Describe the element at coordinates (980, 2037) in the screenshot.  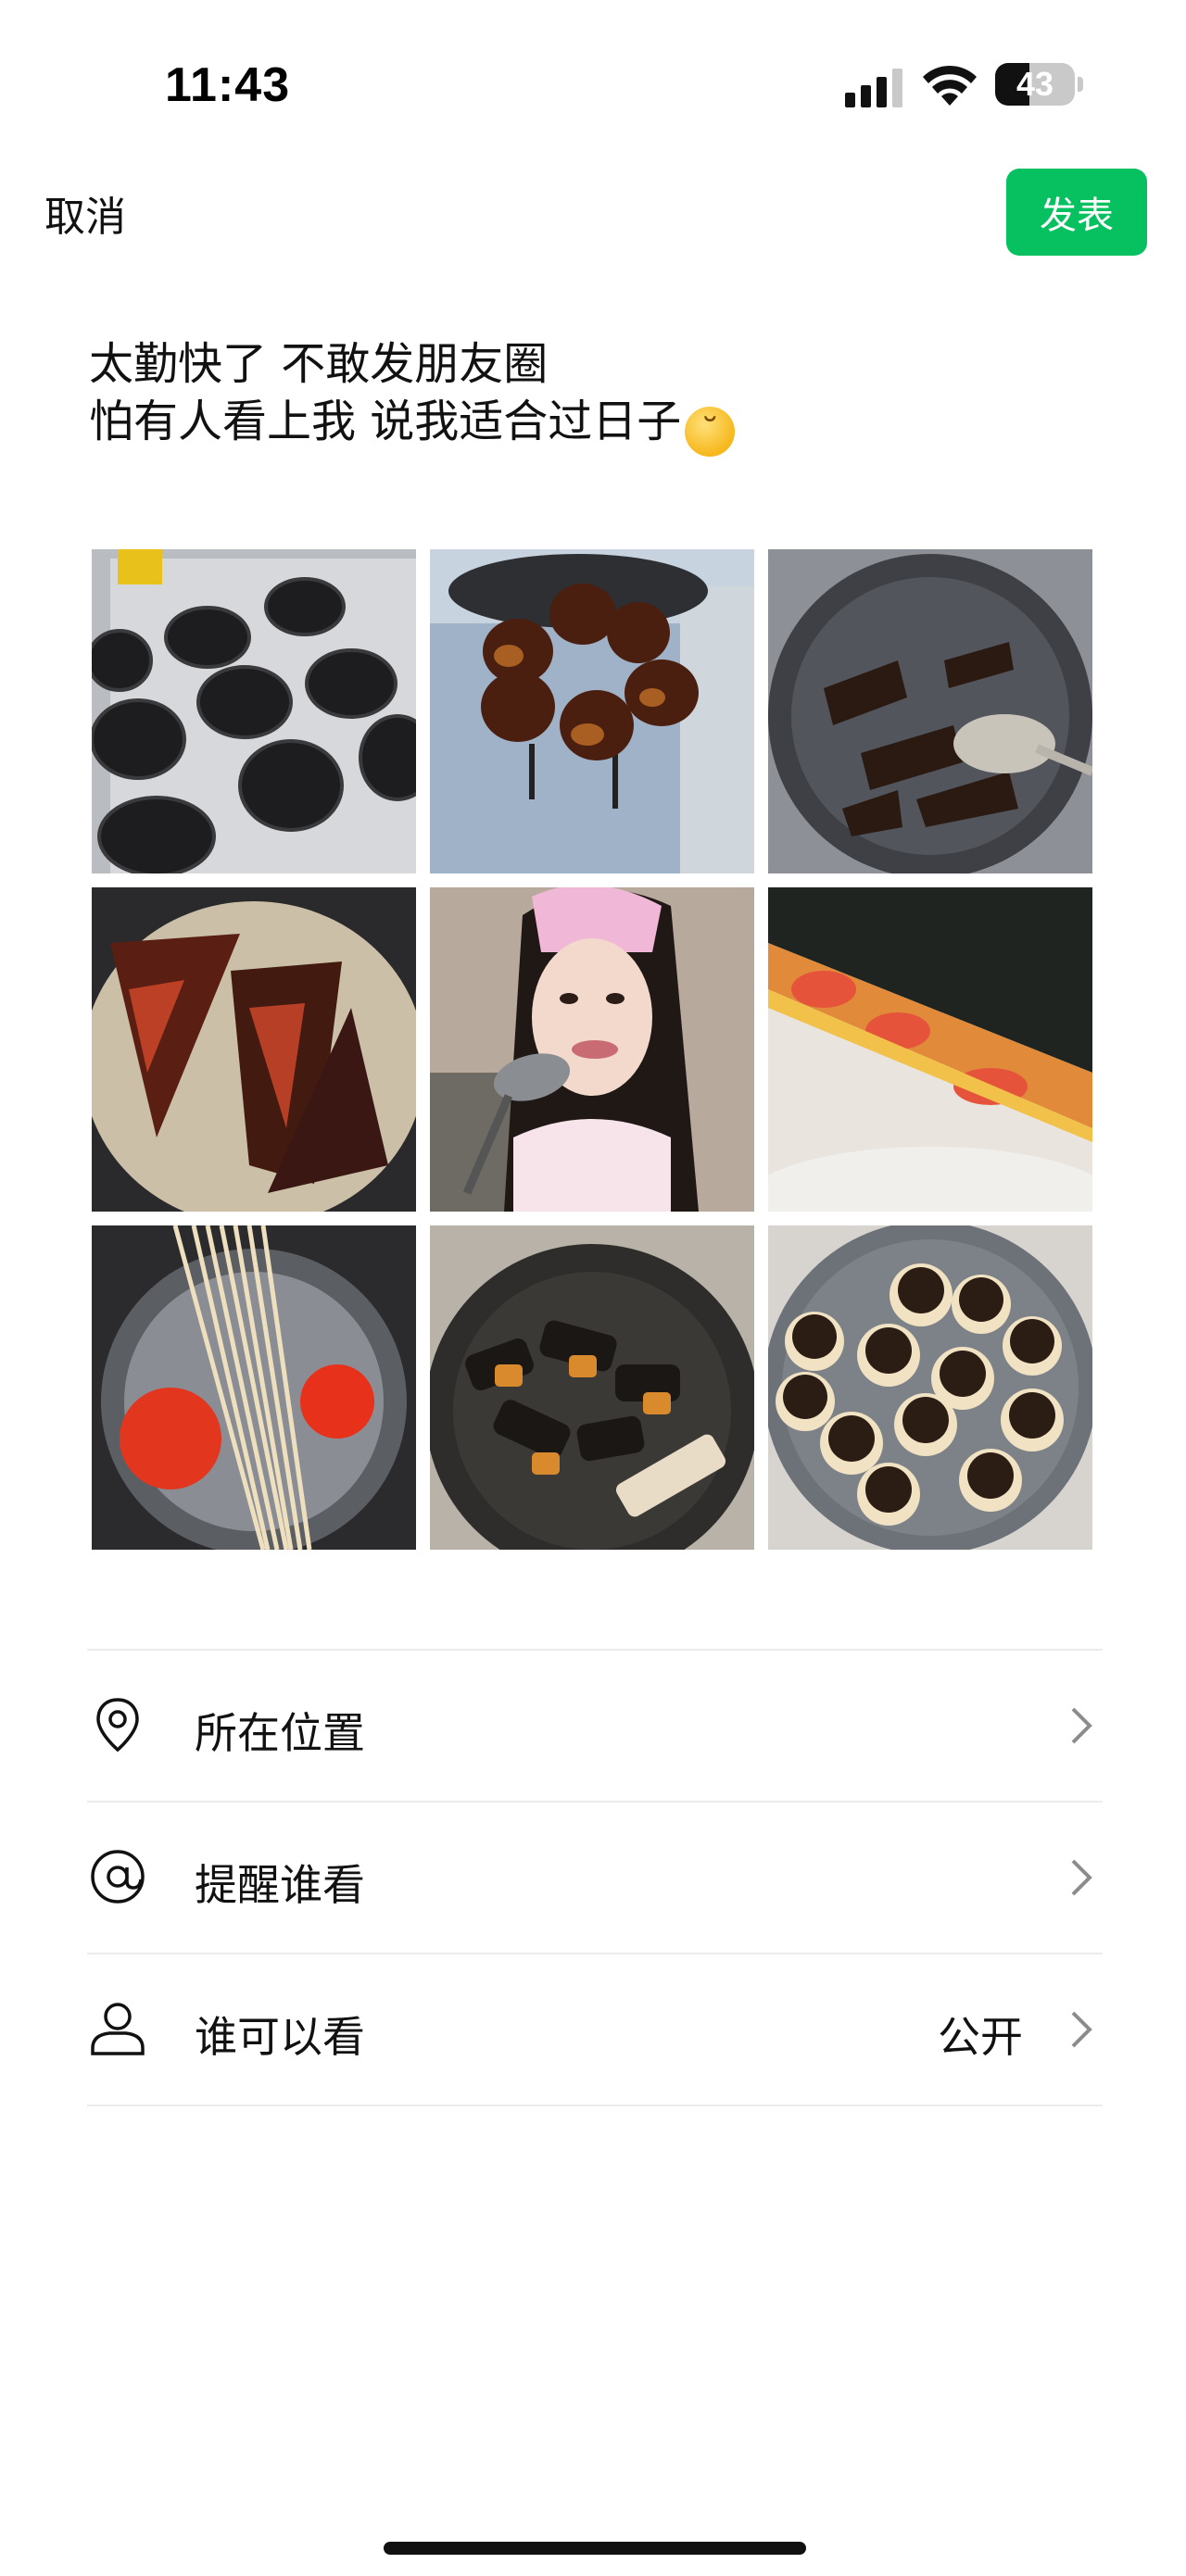
I see `option-visibility-value: 公开` at that location.